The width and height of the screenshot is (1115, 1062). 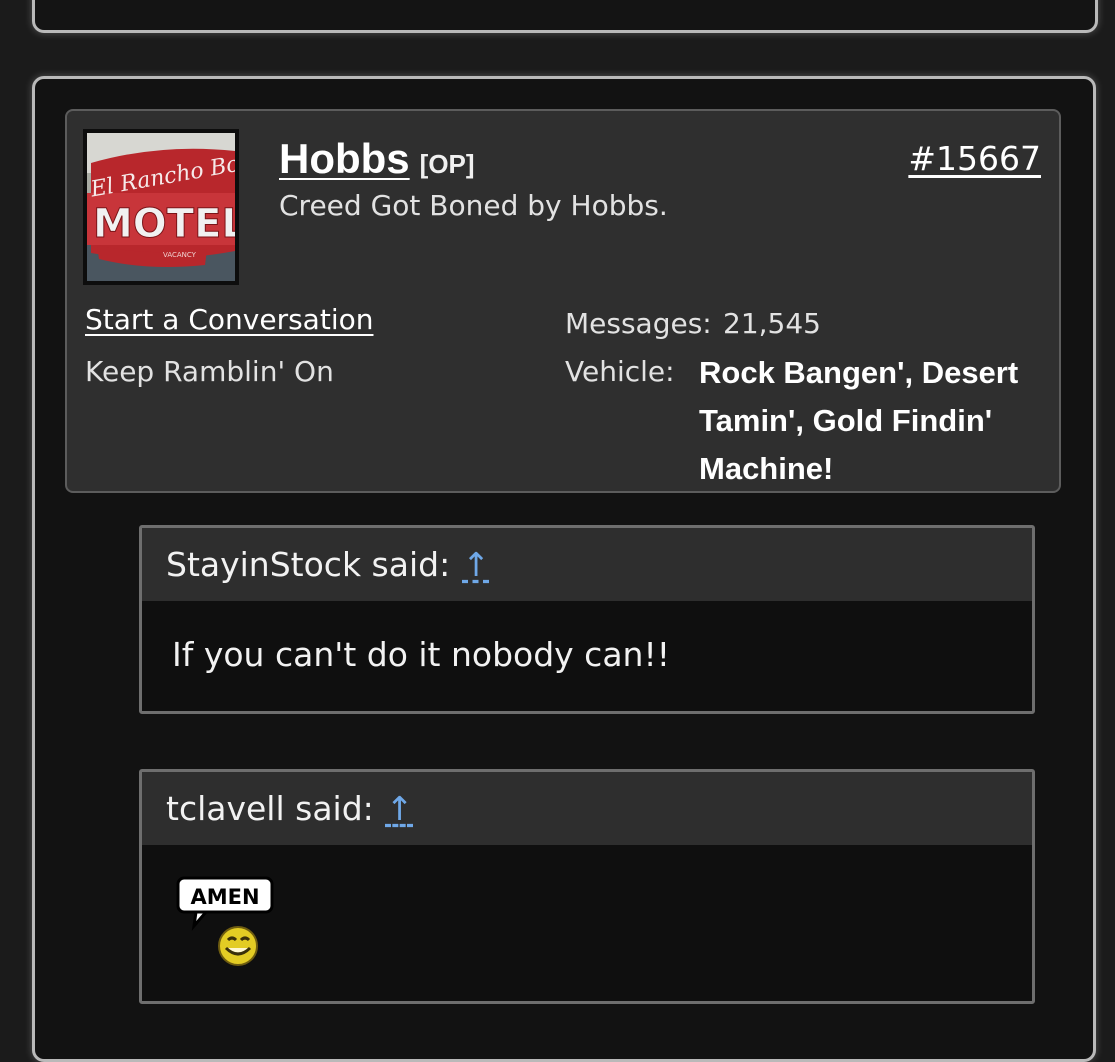 What do you see at coordinates (308, 564) in the screenshot?
I see `quote-attribution: StayinStock said:` at bounding box center [308, 564].